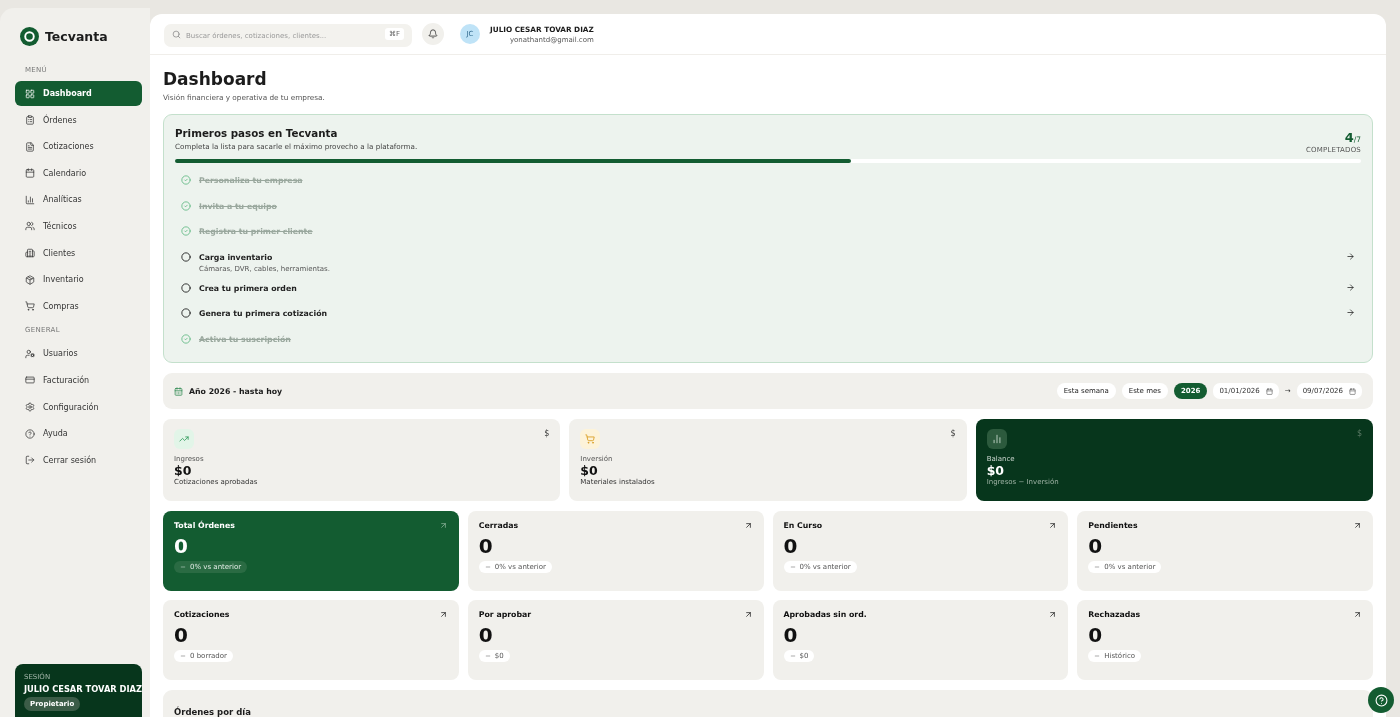 The height and width of the screenshot is (717, 1400). What do you see at coordinates (78, 380) in the screenshot?
I see `nav-item: Facturación` at bounding box center [78, 380].